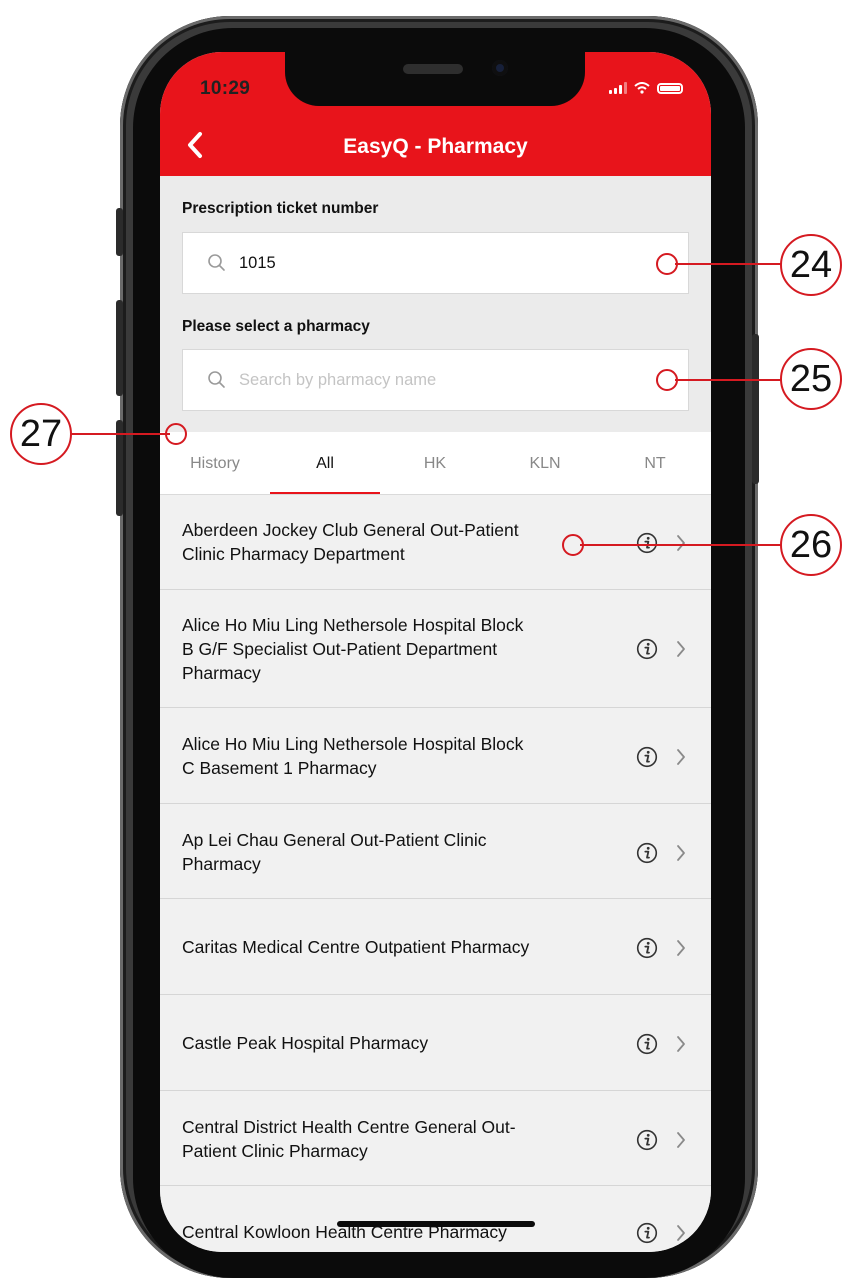  What do you see at coordinates (449, 263) in the screenshot?
I see `ticket-input` at bounding box center [449, 263].